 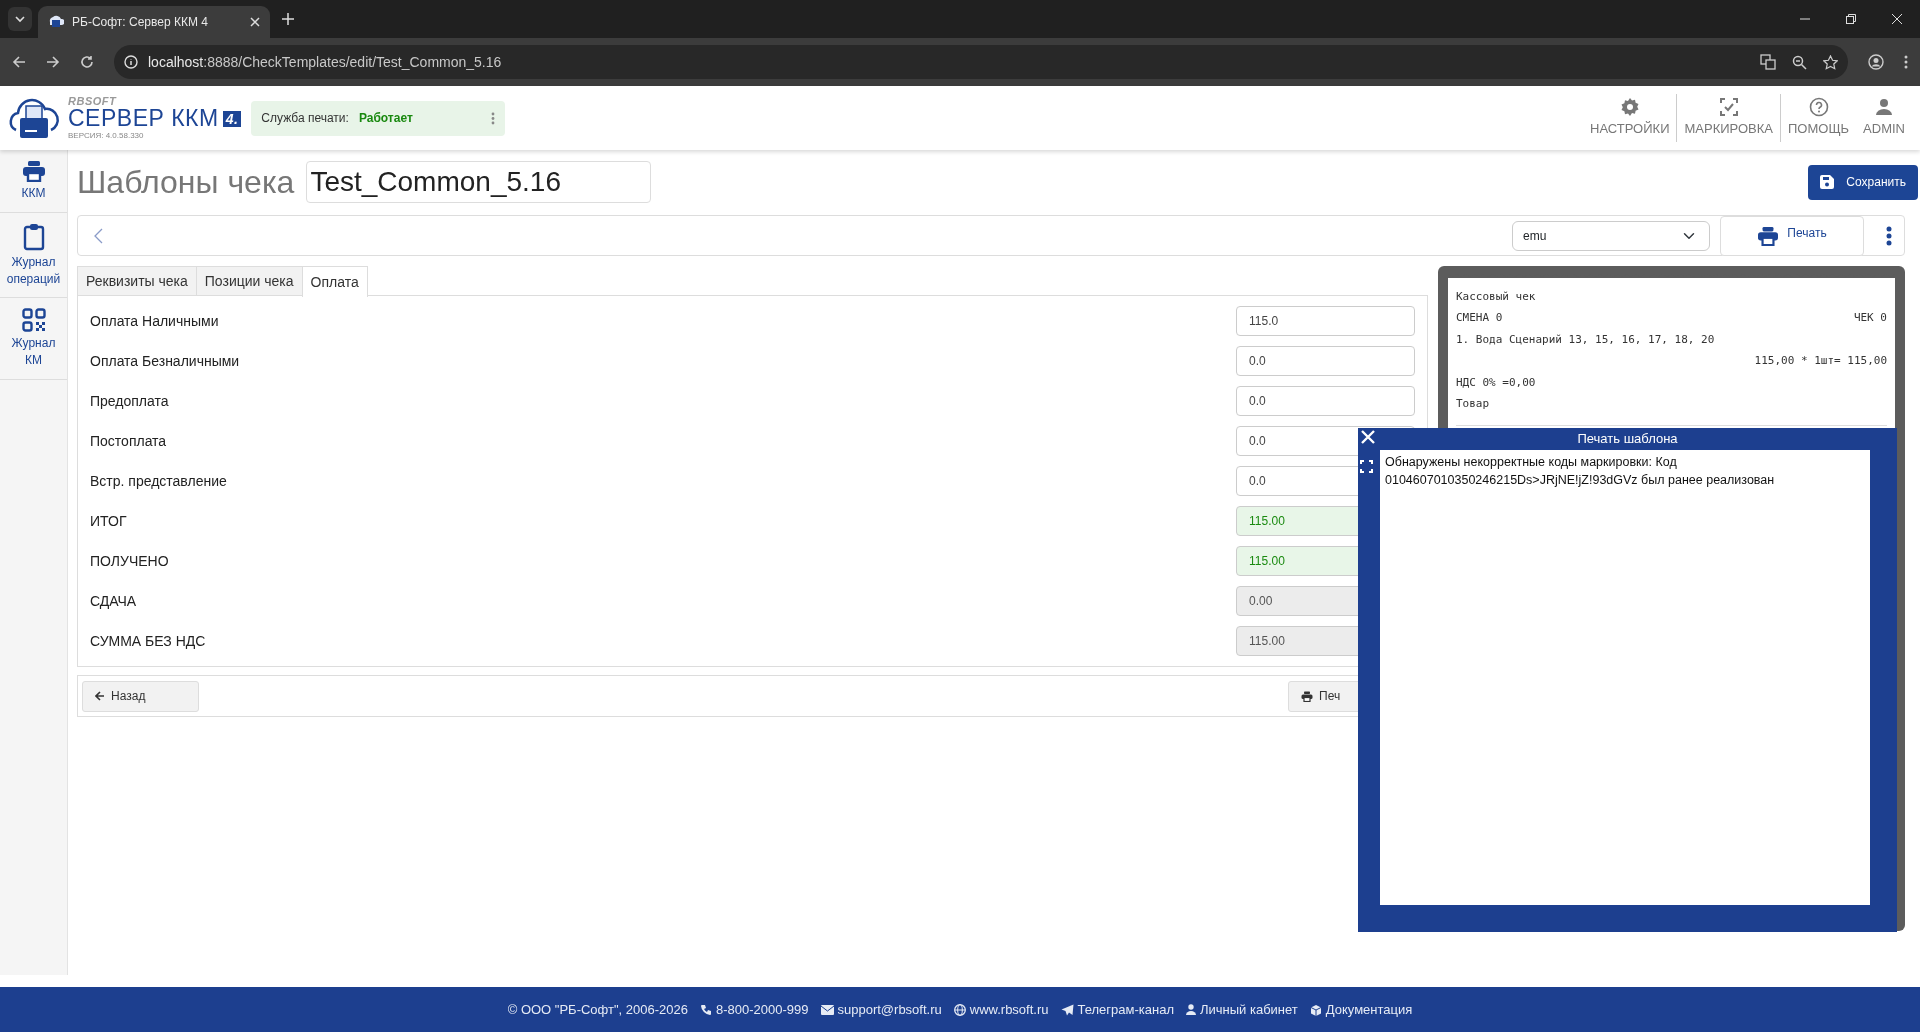 I want to click on qr-code-icon, so click(x=33, y=320).